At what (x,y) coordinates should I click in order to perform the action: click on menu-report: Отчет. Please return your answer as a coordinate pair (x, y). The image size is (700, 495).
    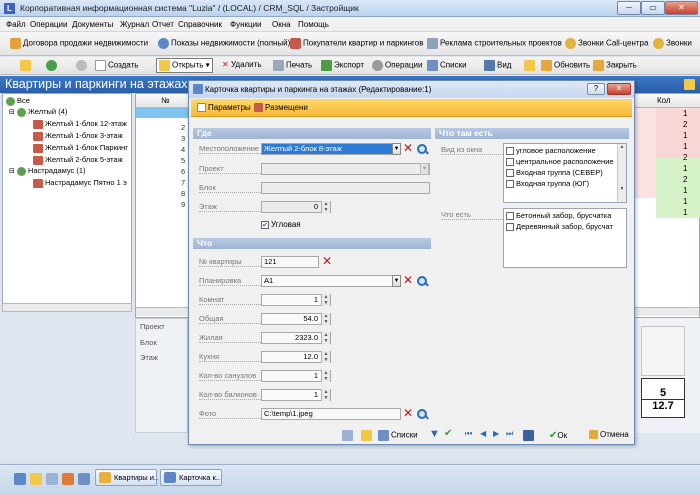
    Looking at the image, I should click on (163, 24).